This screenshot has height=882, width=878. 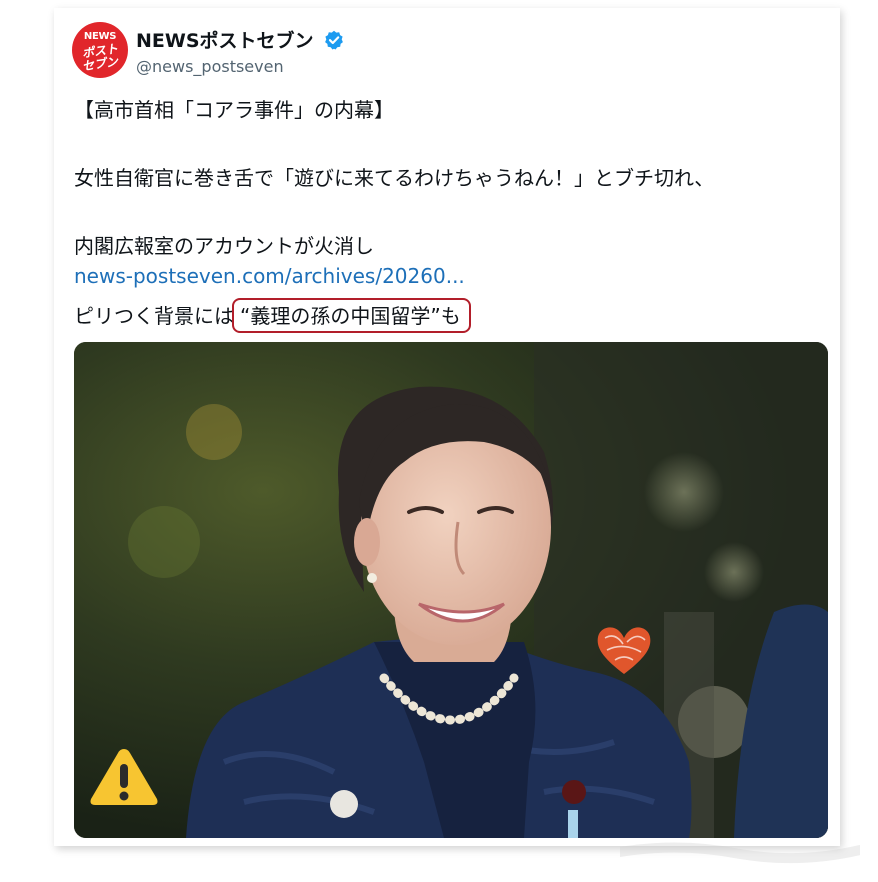 I want to click on post-header: NEWS ポスト セブン NEWSポストセブン @news_postseven, so click(x=440, y=50).